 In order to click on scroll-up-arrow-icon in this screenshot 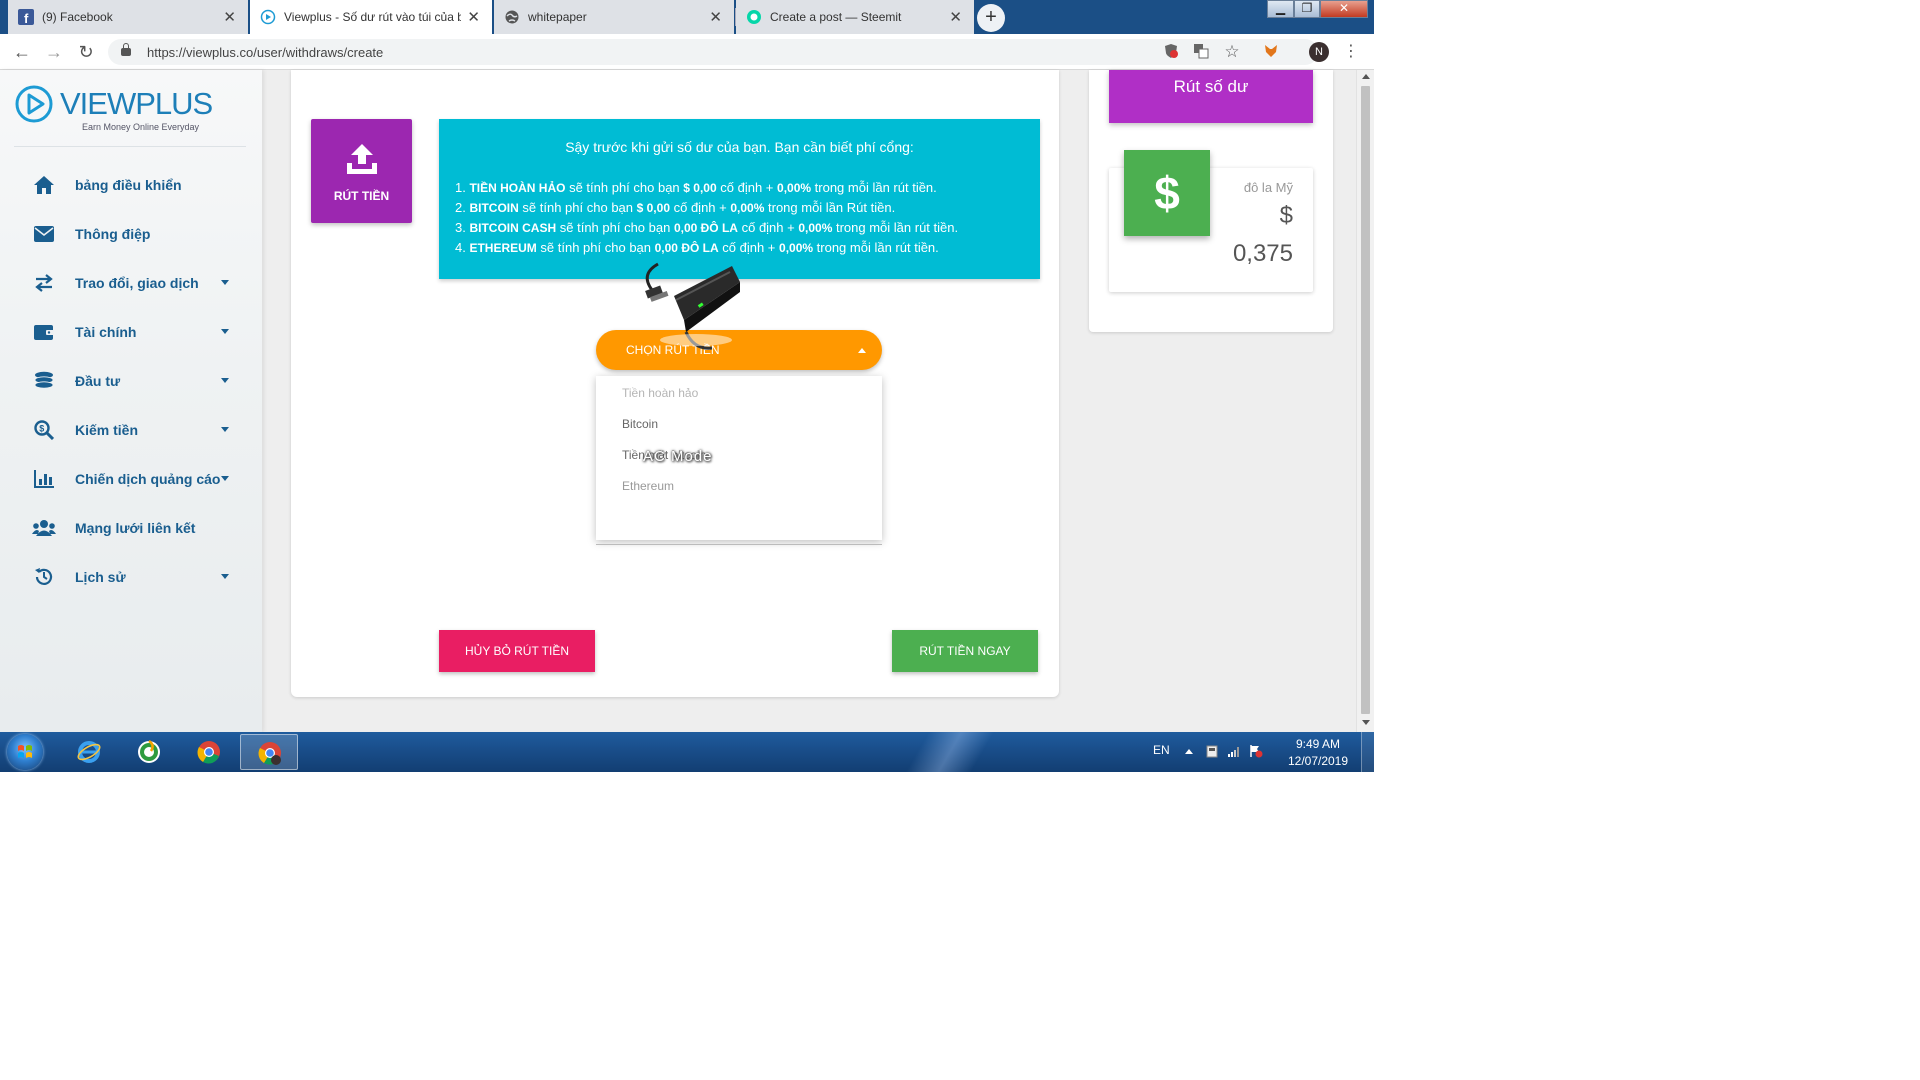, I will do `click(1366, 76)`.